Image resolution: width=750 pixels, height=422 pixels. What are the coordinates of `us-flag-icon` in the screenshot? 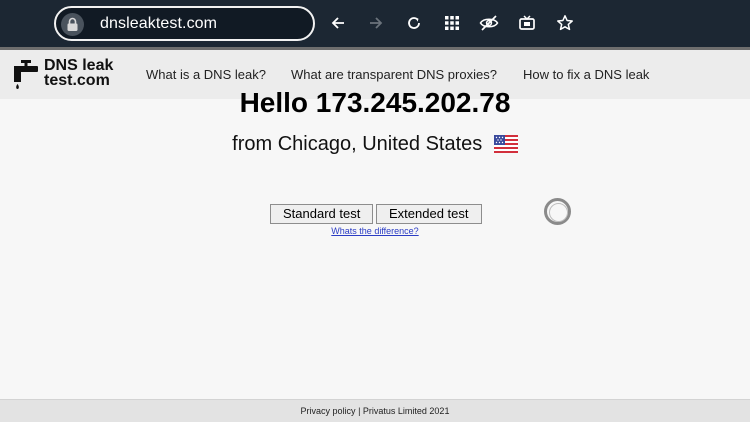 It's located at (505, 144).